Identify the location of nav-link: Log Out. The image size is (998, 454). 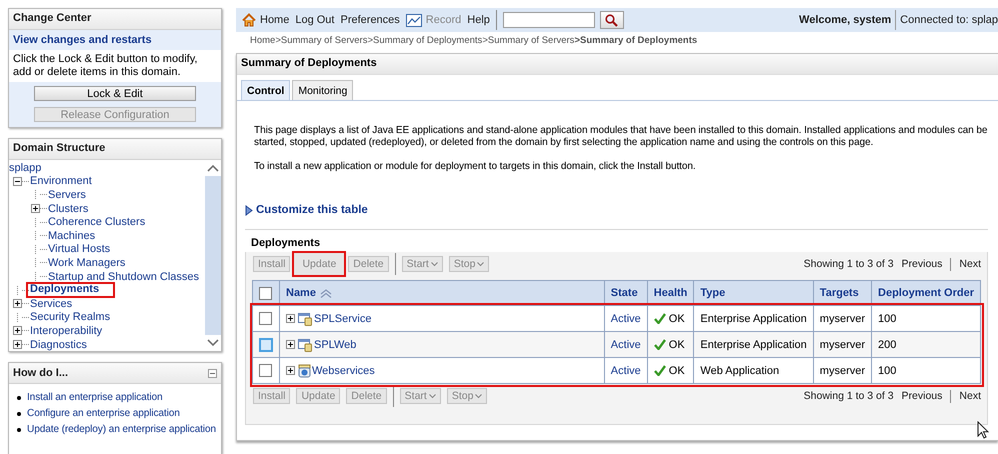
(314, 20).